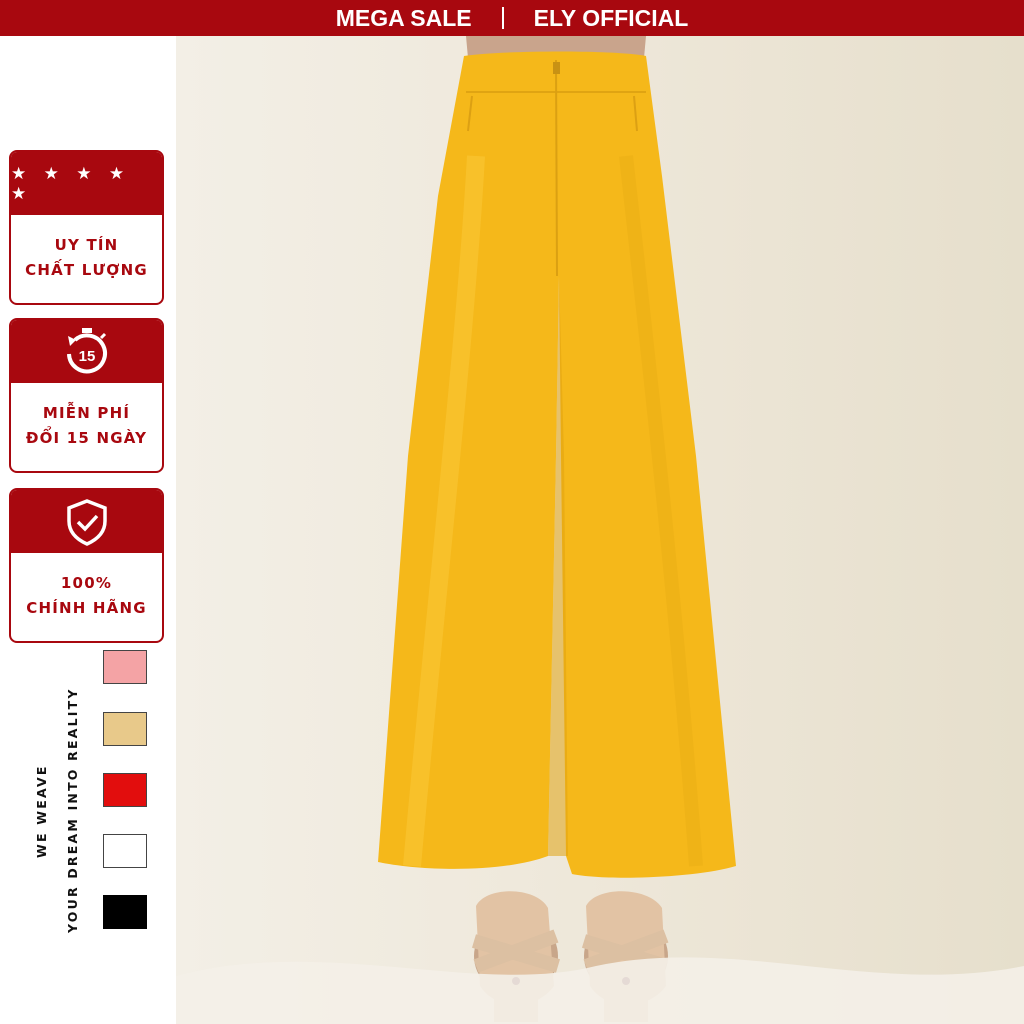  What do you see at coordinates (125, 851) in the screenshot?
I see `swatch-white` at bounding box center [125, 851].